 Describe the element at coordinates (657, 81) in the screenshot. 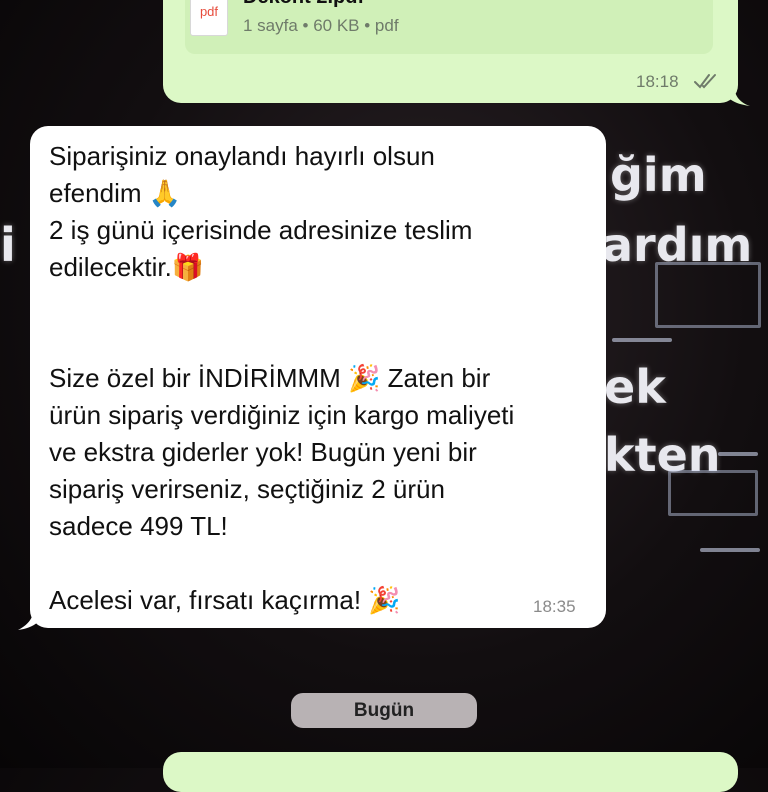

I see `outgoing-message-time: 18:18` at that location.